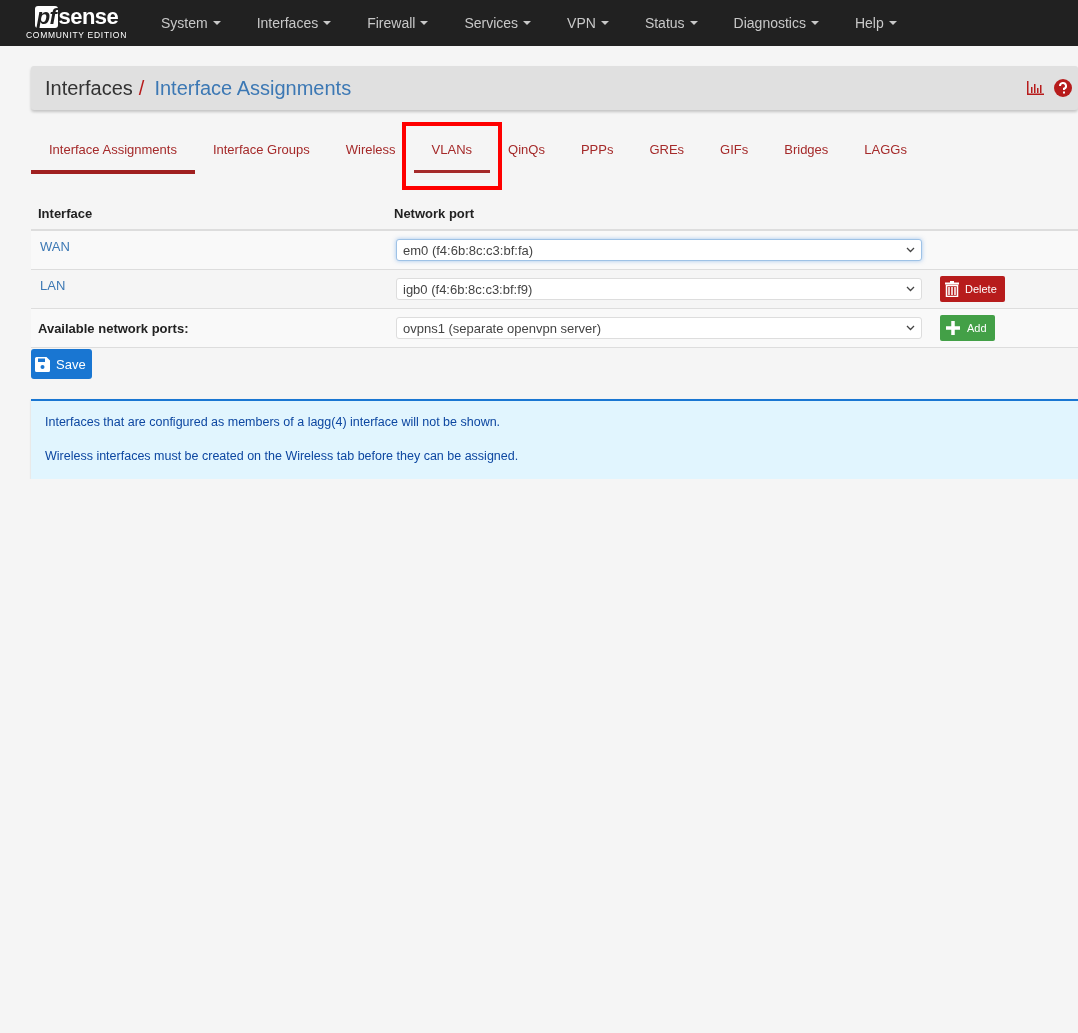 This screenshot has width=1078, height=1033. What do you see at coordinates (776, 23) in the screenshot?
I see `nav-menu: Diagnostics` at bounding box center [776, 23].